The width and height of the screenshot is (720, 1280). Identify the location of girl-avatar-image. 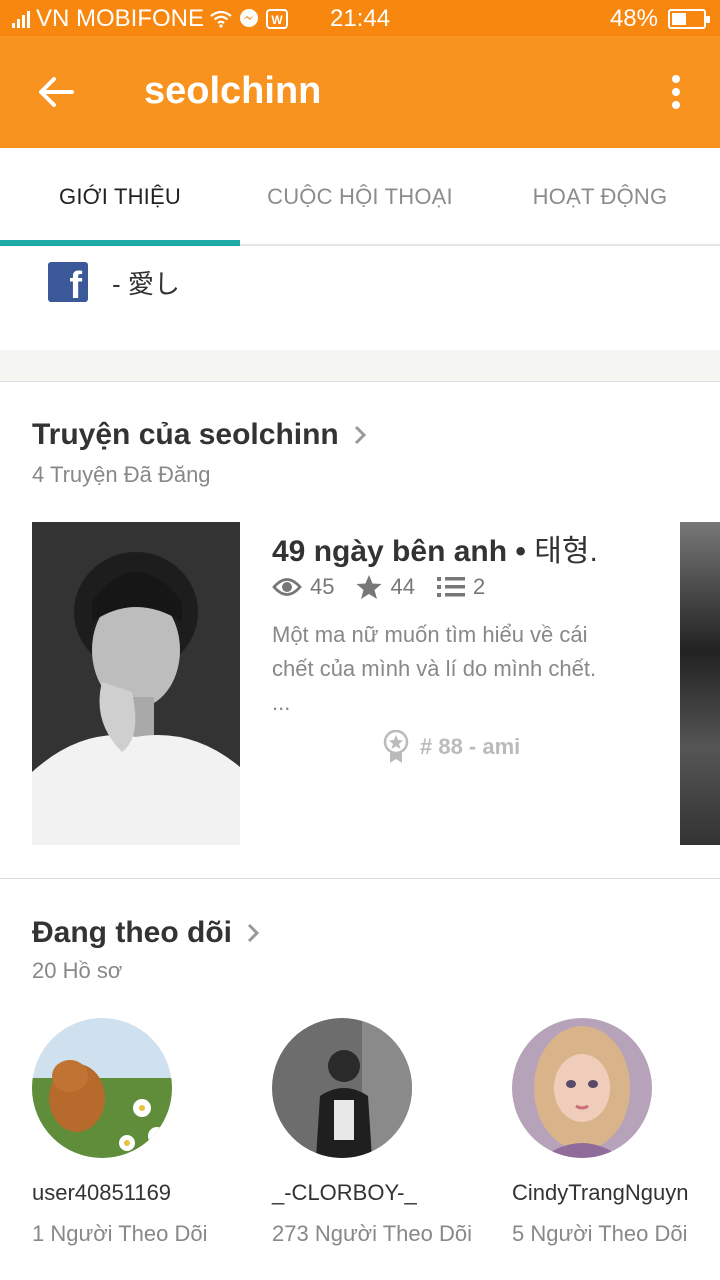
(582, 1088).